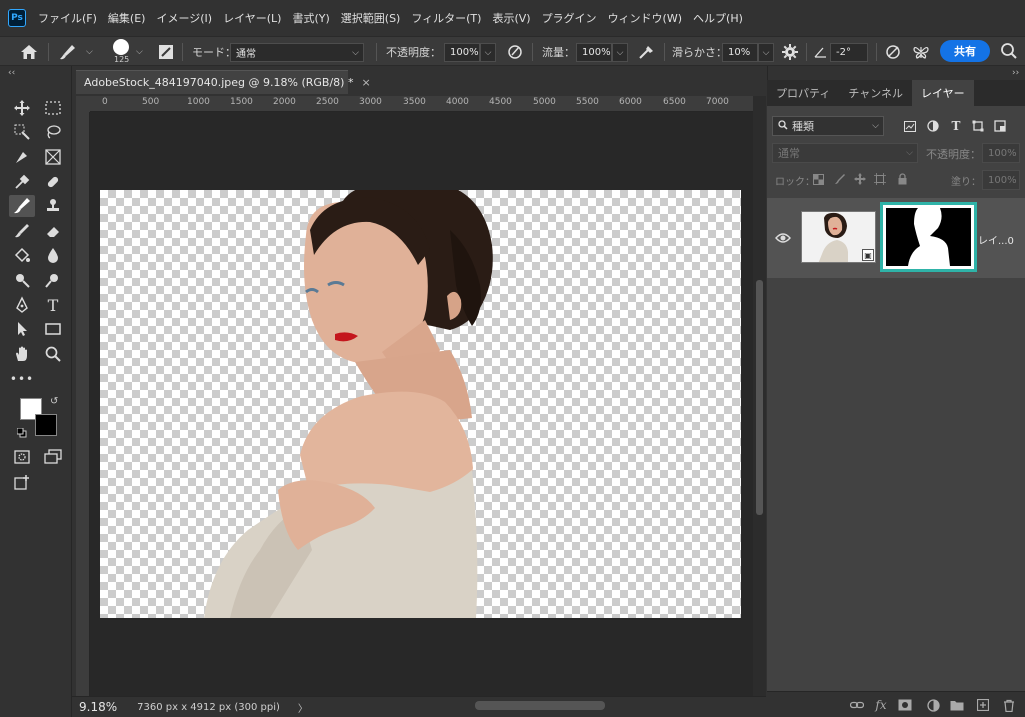 This screenshot has width=1025, height=717. What do you see at coordinates (845, 153) in the screenshot?
I see `blend-mode-select: 通常 ⌵` at bounding box center [845, 153].